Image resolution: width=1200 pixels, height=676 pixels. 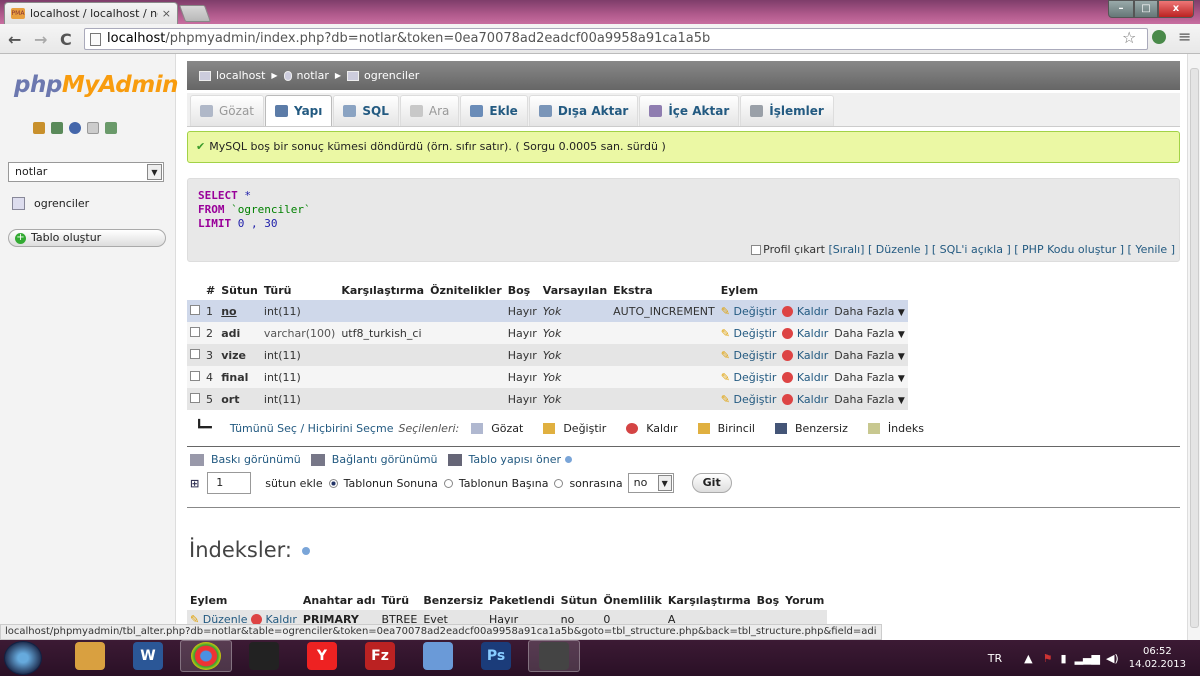 I want to click on bulk-action-0: Gözat, so click(x=497, y=428).